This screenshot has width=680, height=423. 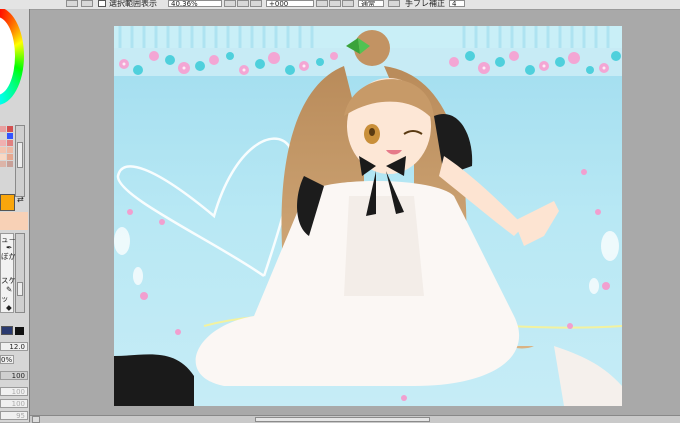 I want to click on tool-scroll-thumb, so click(x=20, y=289).